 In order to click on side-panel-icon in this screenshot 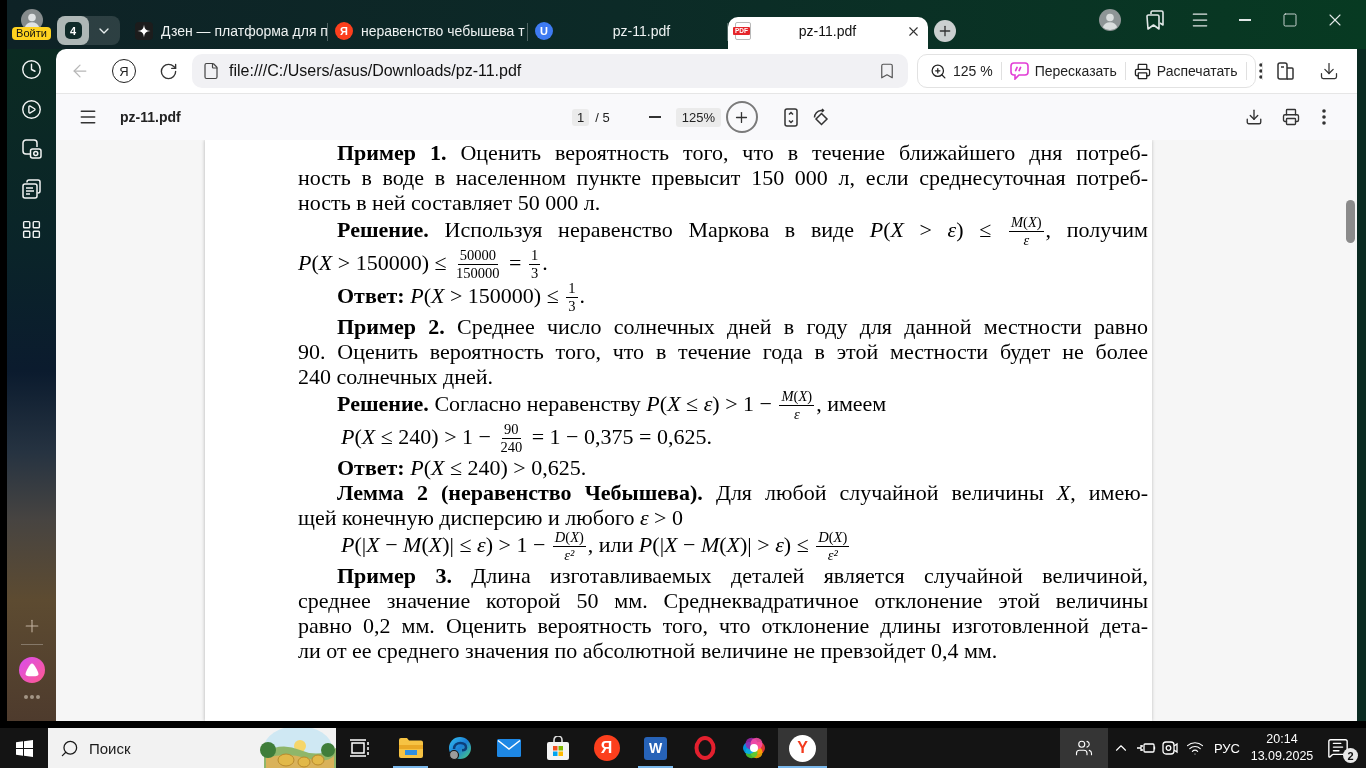, I will do `click(1285, 71)`.